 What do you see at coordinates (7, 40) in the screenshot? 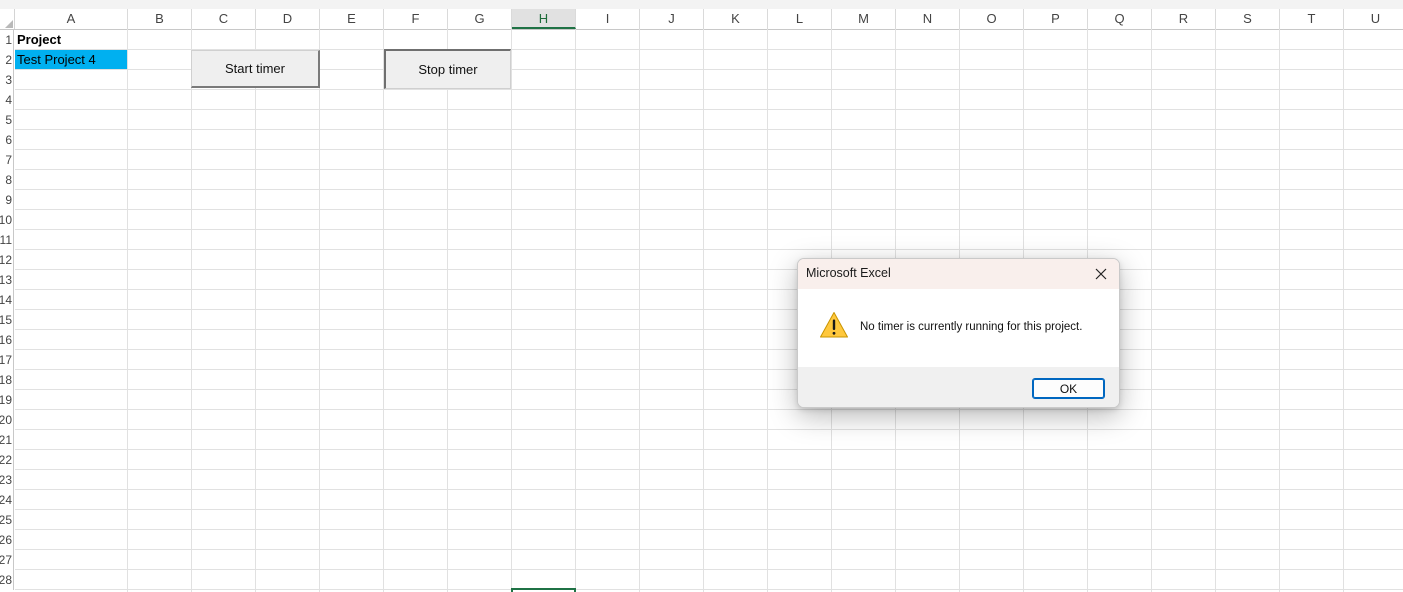
I see `row-header-1: 1` at bounding box center [7, 40].